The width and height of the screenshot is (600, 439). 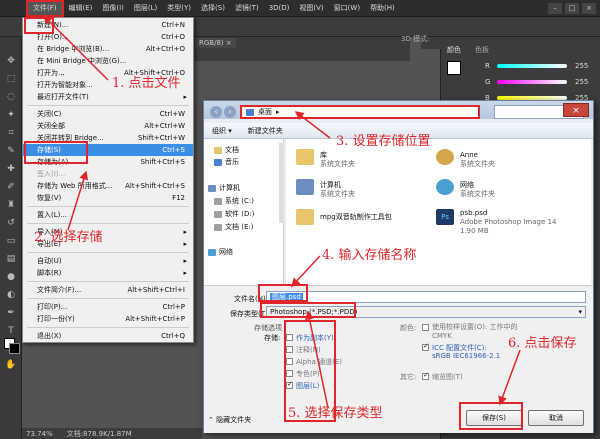 What do you see at coordinates (108, 126) in the screenshot?
I see `menu-item-close-all: 关闭全部 Alt+Ctrl+W` at bounding box center [108, 126].